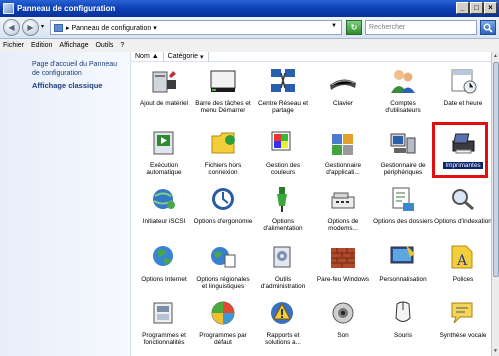 Image resolution: width=499 pixels, height=356 pixels. I want to click on control-panel-item: Clavier, so click(343, 94).